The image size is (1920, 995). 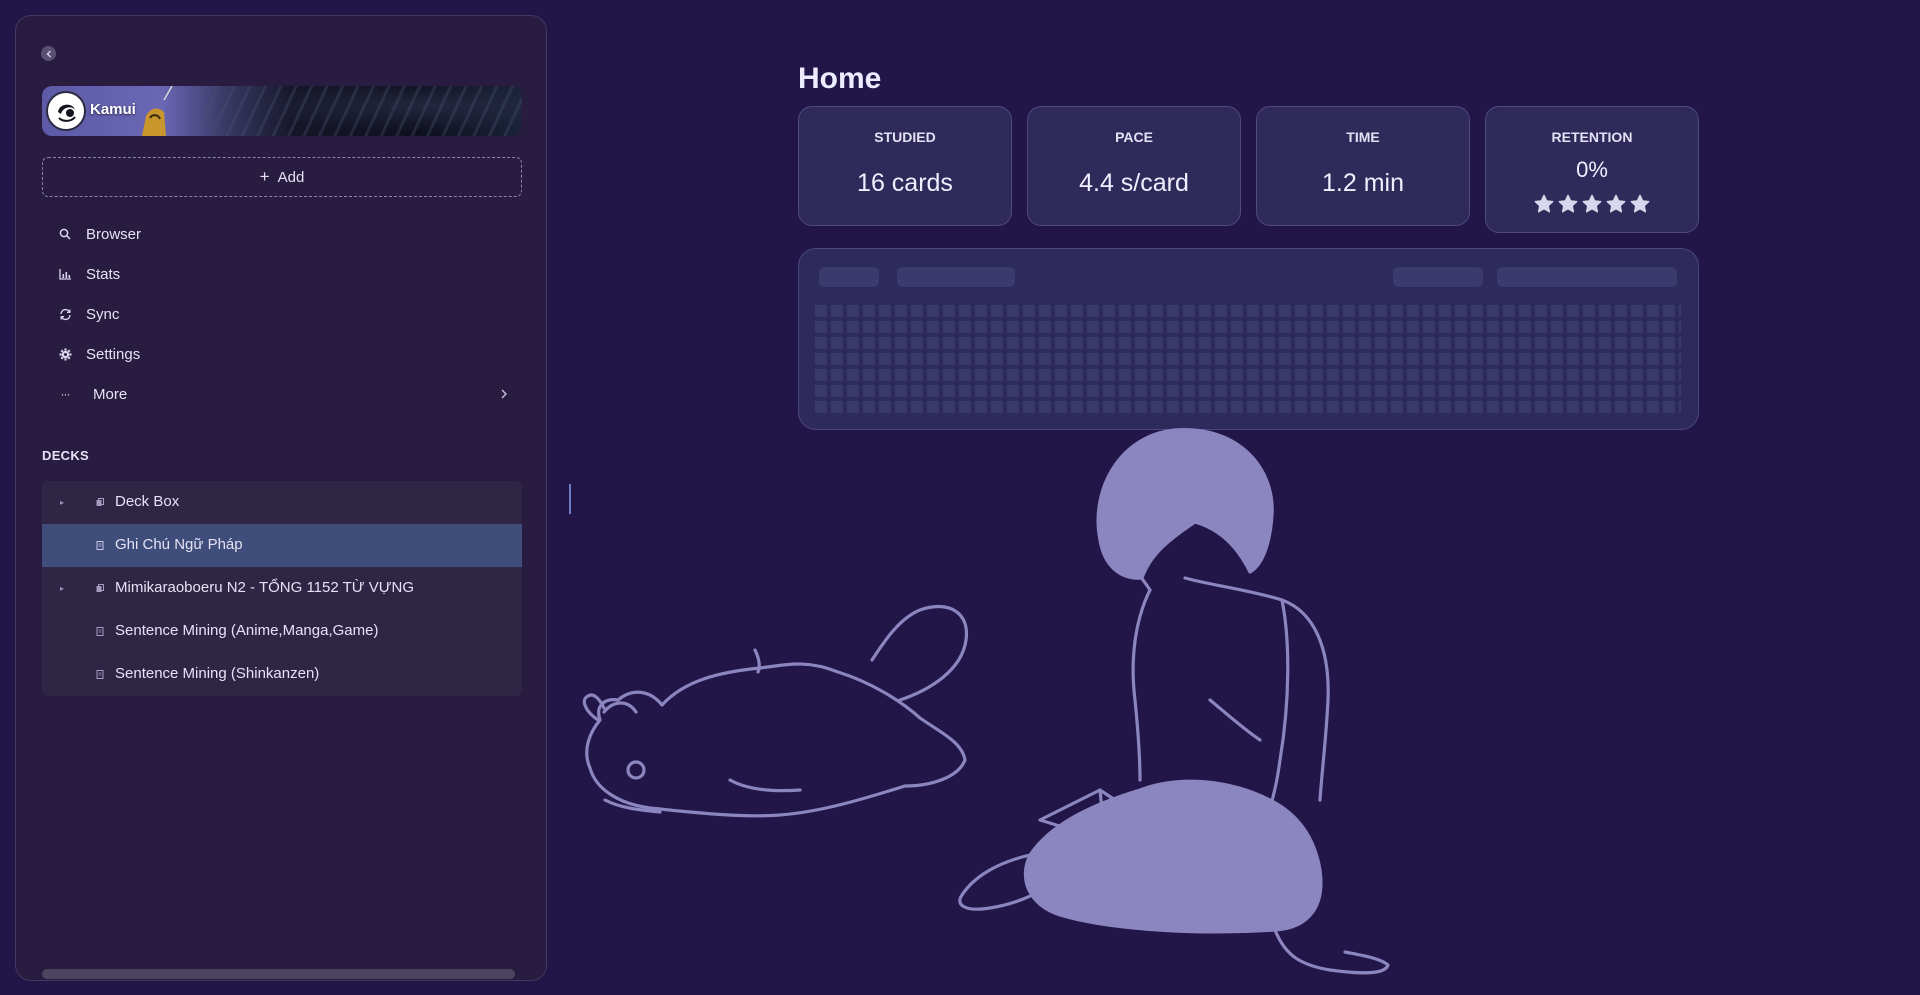 What do you see at coordinates (65, 354) in the screenshot?
I see `gear-icon` at bounding box center [65, 354].